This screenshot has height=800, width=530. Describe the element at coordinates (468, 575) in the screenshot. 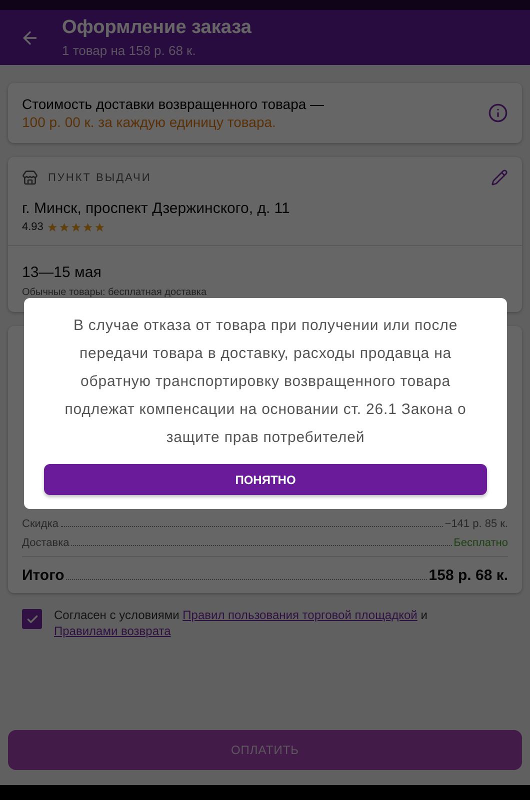

I see `total-value: 158 р. 68 к.` at that location.